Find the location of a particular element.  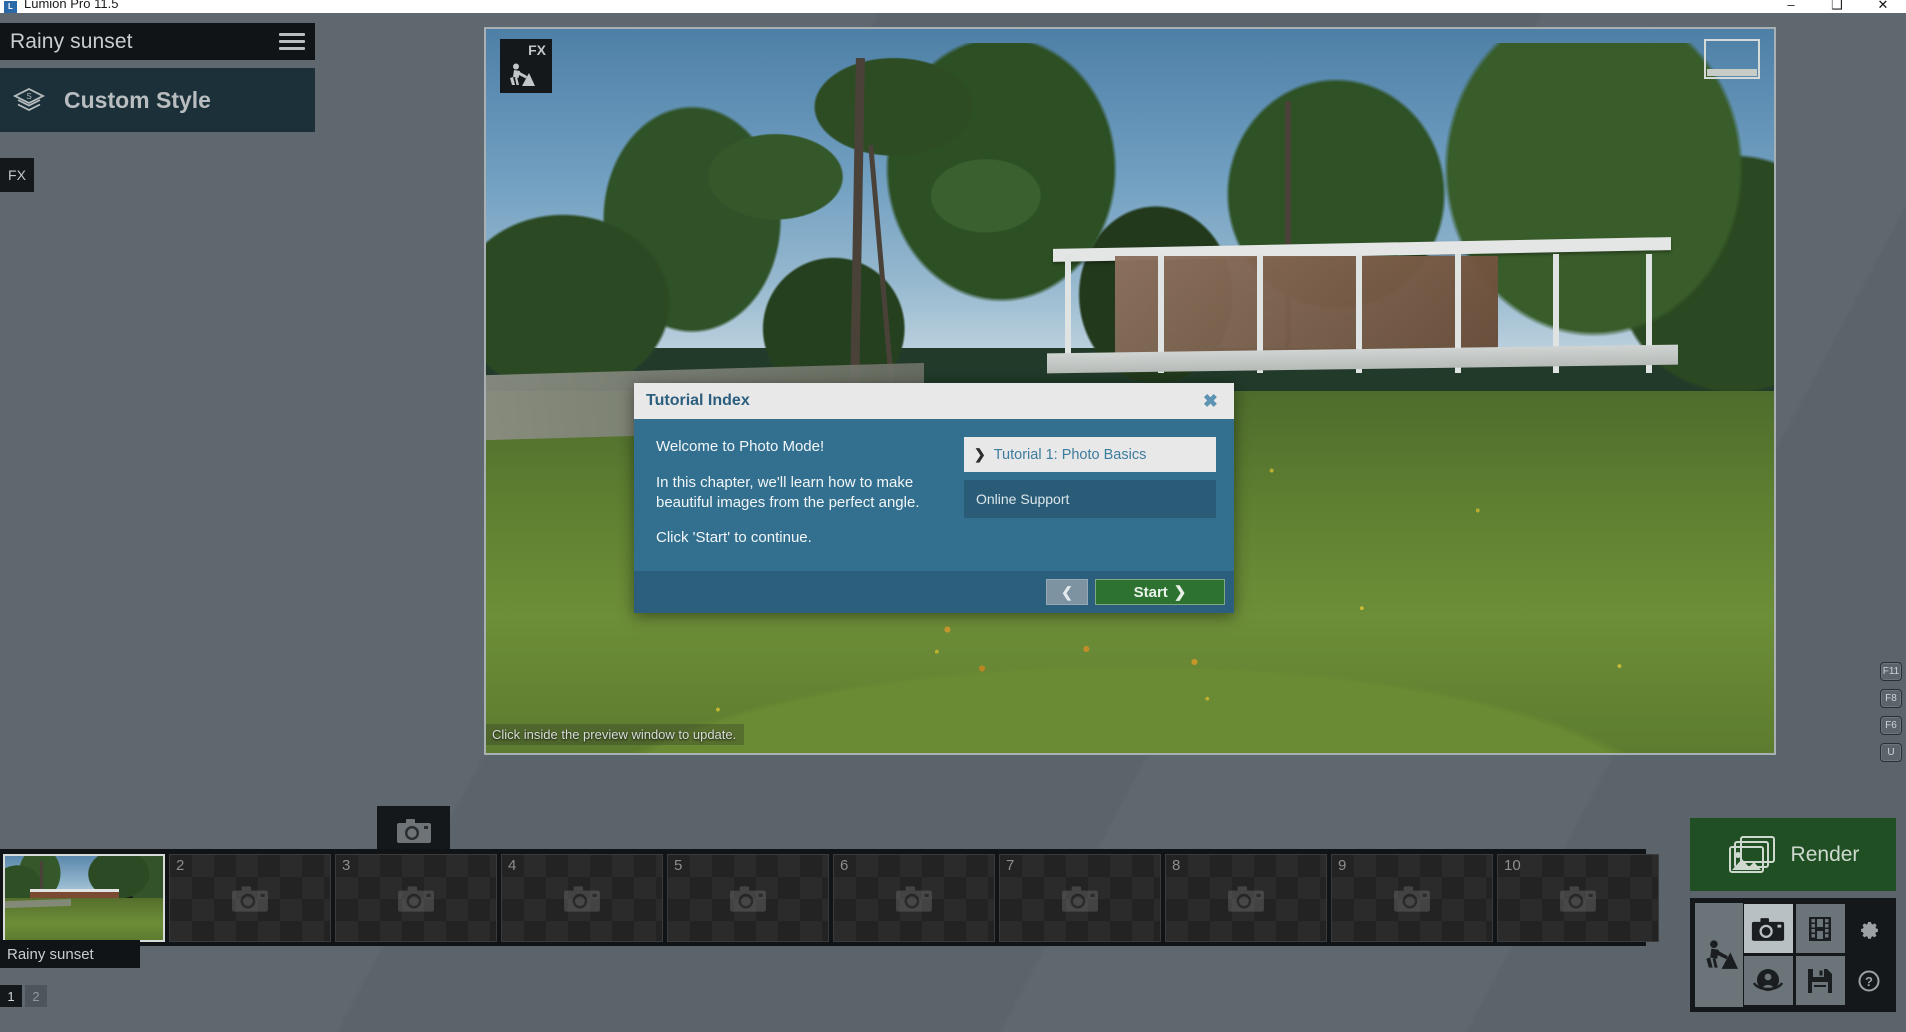

photo-slot-2: 2 is located at coordinates (250, 897).